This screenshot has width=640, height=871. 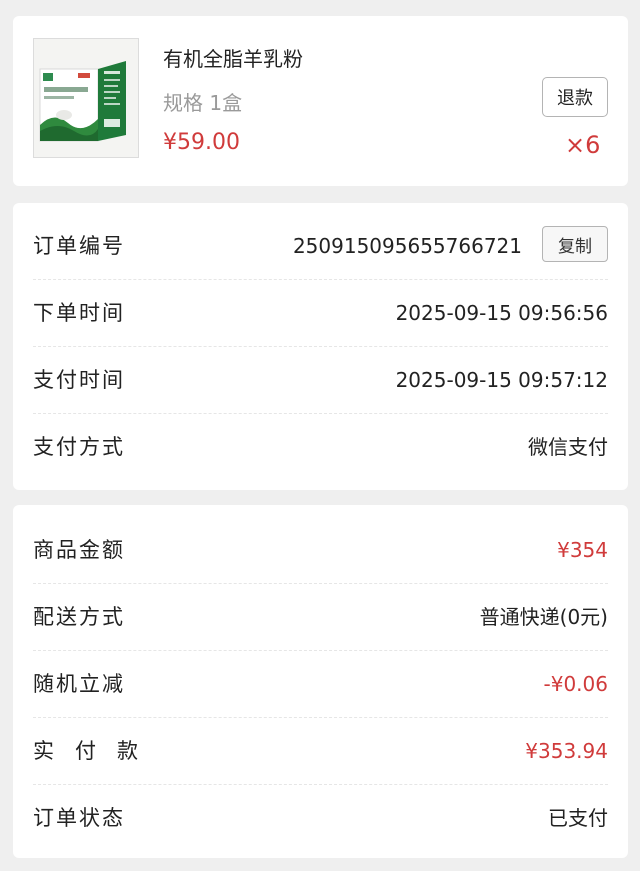 I want to click on product-thumbnail, so click(x=86, y=98).